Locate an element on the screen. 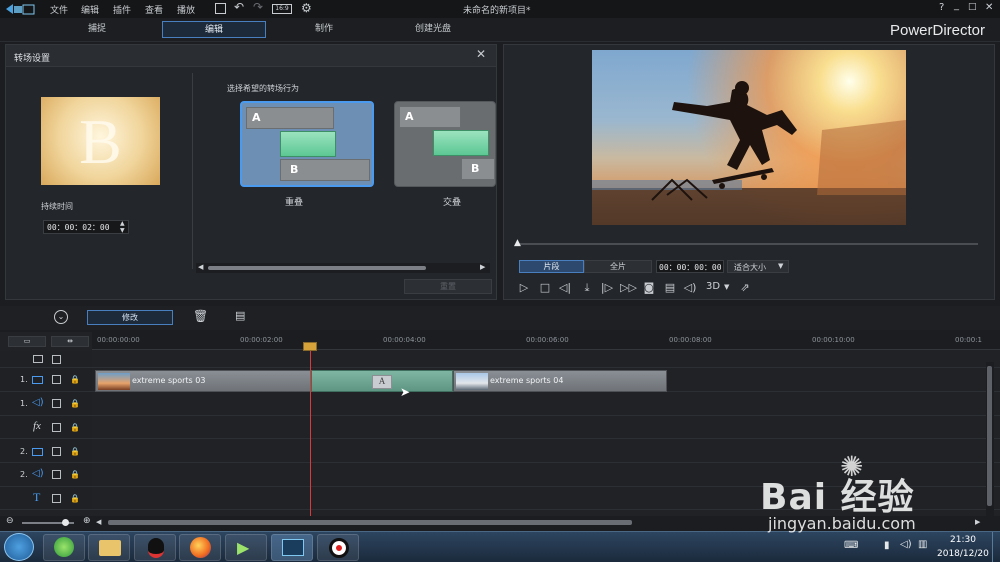 The image size is (1000, 562). option-overlap-label: 重叠 is located at coordinates (294, 203).